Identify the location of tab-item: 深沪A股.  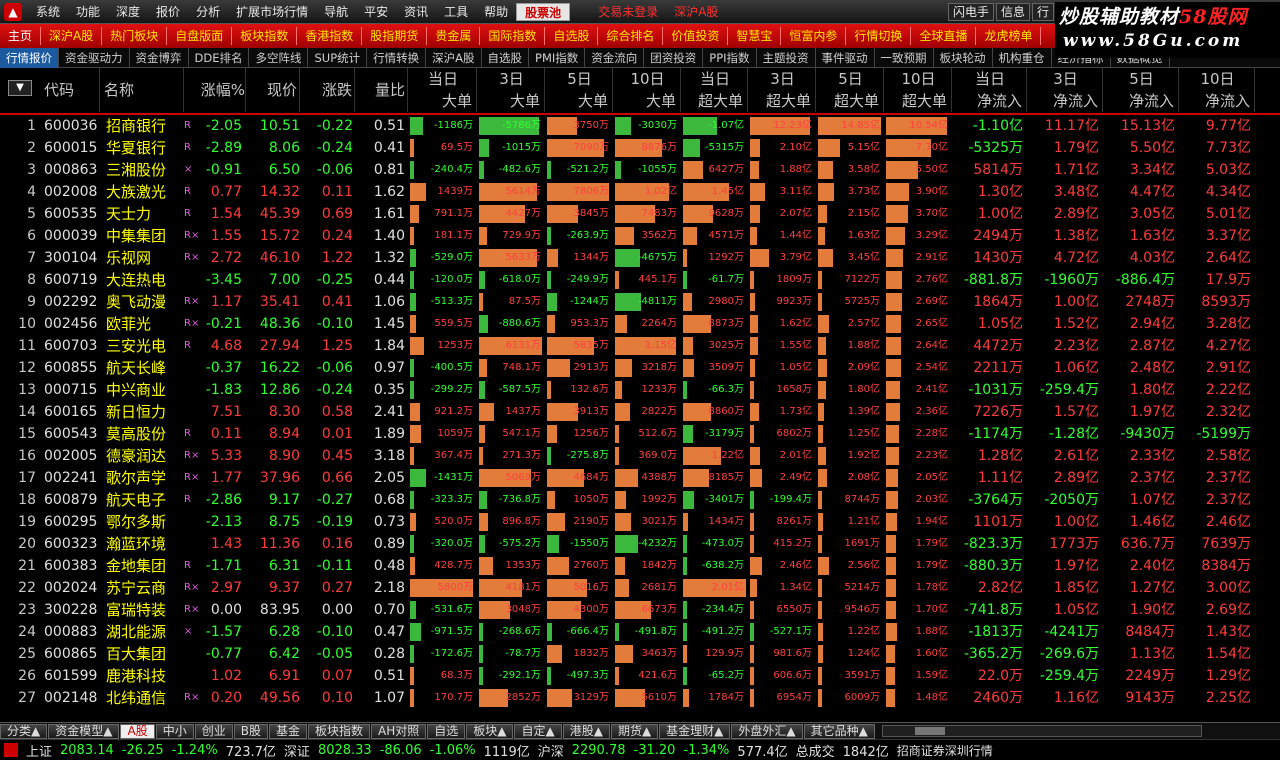
(454, 57).